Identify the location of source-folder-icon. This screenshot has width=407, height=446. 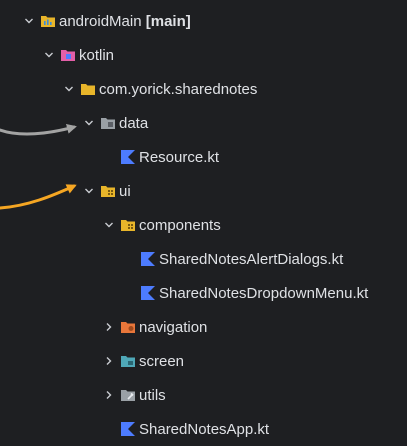
(68, 55).